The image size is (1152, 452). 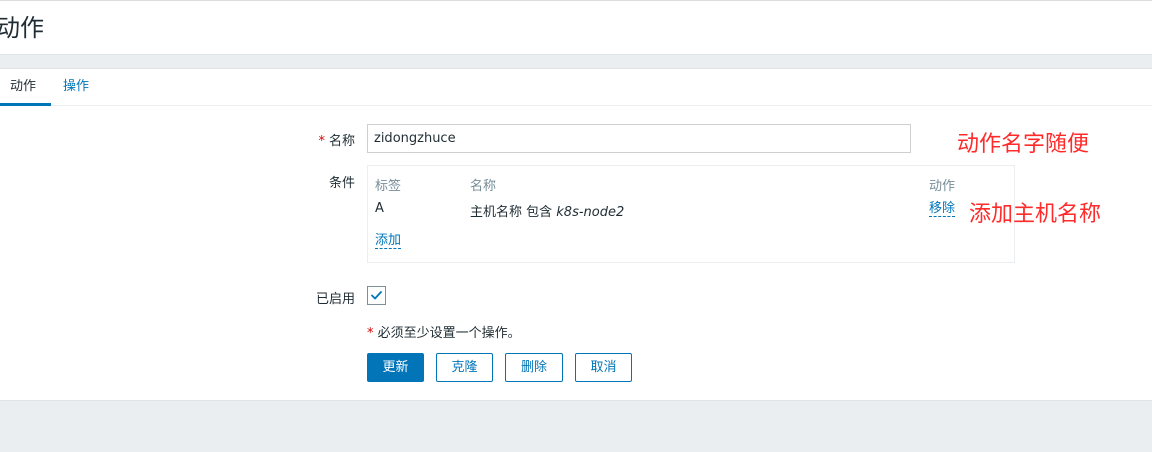 What do you see at coordinates (1023, 144) in the screenshot?
I see `annotation-name-hint: 动作名字随便` at bounding box center [1023, 144].